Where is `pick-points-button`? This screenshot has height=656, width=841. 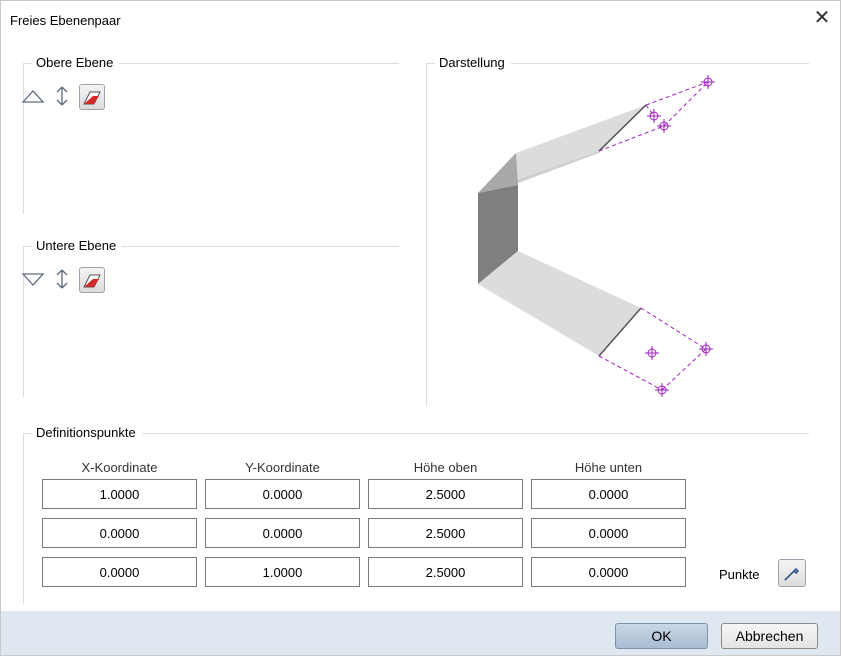
pick-points-button is located at coordinates (792, 573).